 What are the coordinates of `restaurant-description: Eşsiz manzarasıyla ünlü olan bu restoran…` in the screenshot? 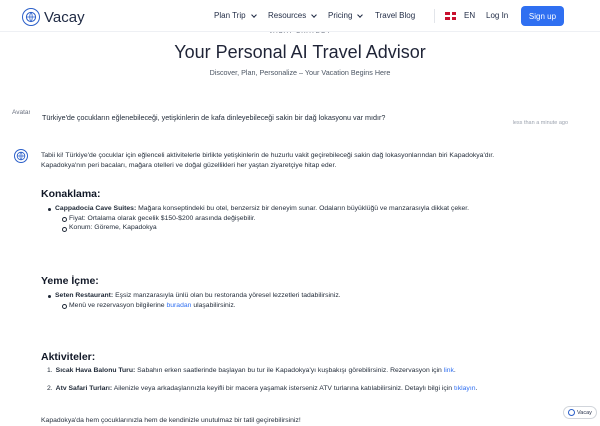 It's located at (228, 295).